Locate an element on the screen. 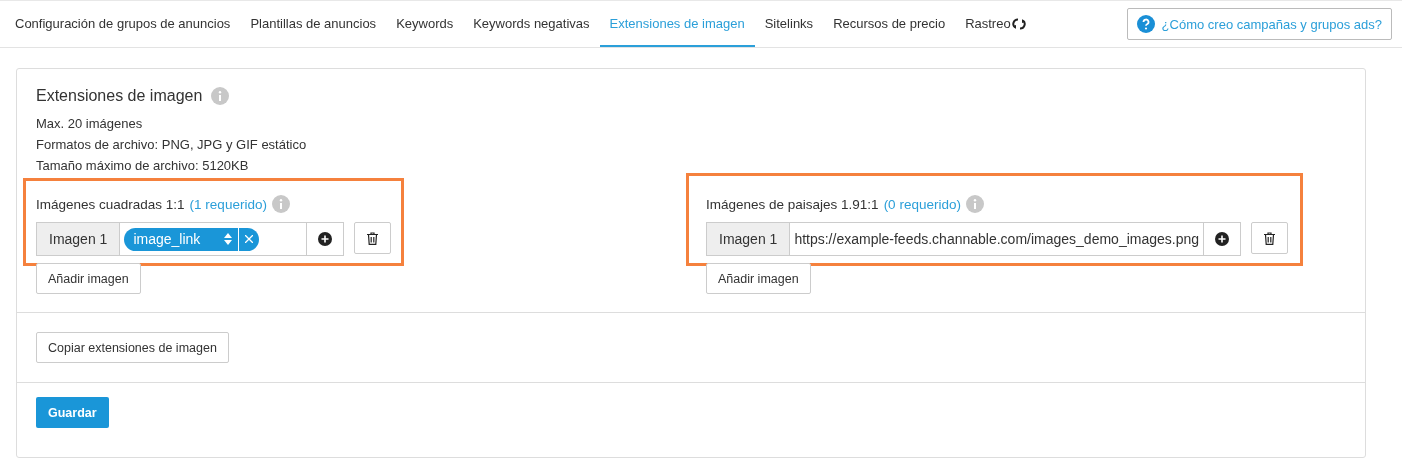 The width and height of the screenshot is (1402, 464). copy-button: Copiar extensiones de imagen is located at coordinates (132, 347).